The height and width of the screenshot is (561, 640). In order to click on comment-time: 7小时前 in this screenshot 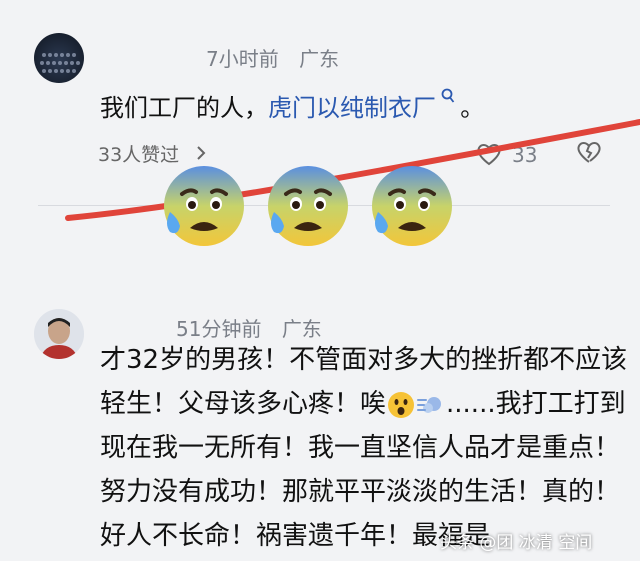, I will do `click(242, 59)`.